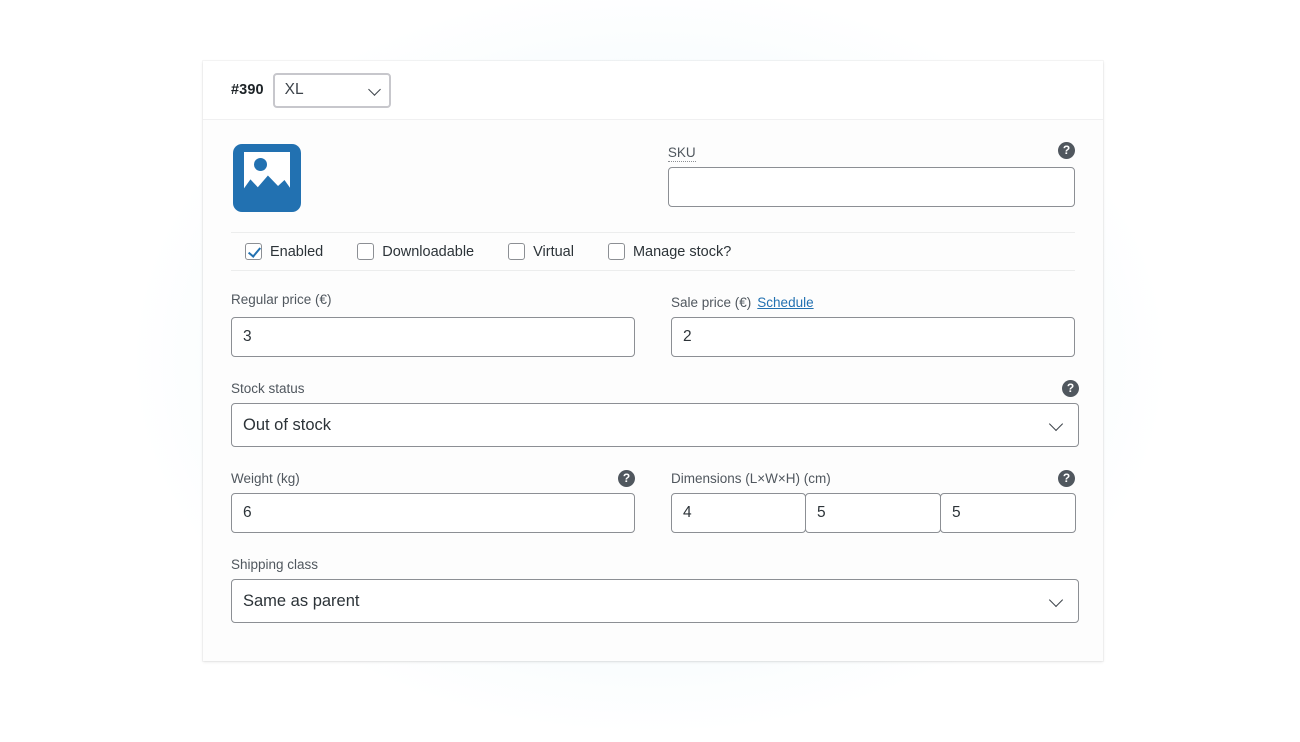 This screenshot has width=1300, height=742. I want to click on checkbox-enabled-box, so click(253, 251).